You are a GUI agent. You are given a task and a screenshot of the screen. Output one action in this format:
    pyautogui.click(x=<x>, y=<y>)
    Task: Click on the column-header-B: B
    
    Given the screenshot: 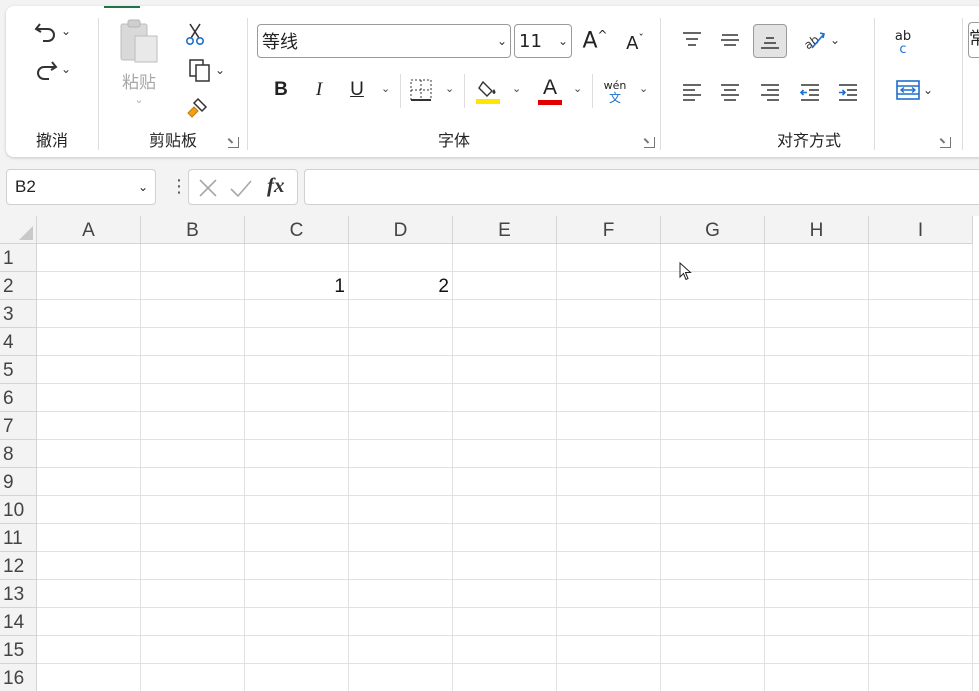 What is the action you would take?
    pyautogui.click(x=193, y=230)
    